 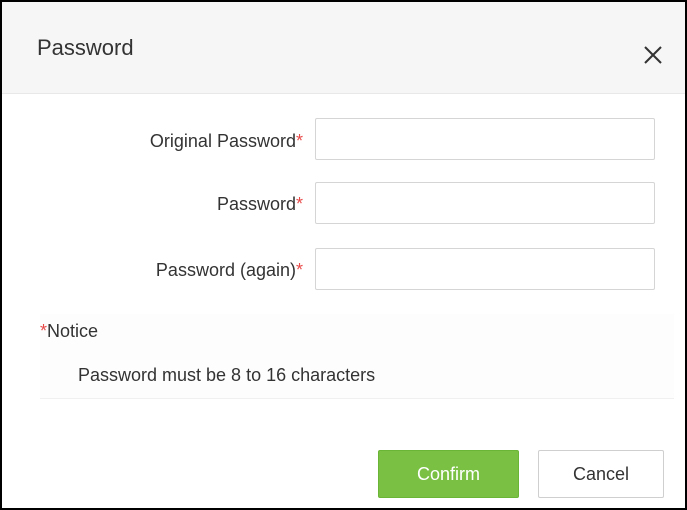 What do you see at coordinates (485, 203) in the screenshot?
I see `password-input` at bounding box center [485, 203].